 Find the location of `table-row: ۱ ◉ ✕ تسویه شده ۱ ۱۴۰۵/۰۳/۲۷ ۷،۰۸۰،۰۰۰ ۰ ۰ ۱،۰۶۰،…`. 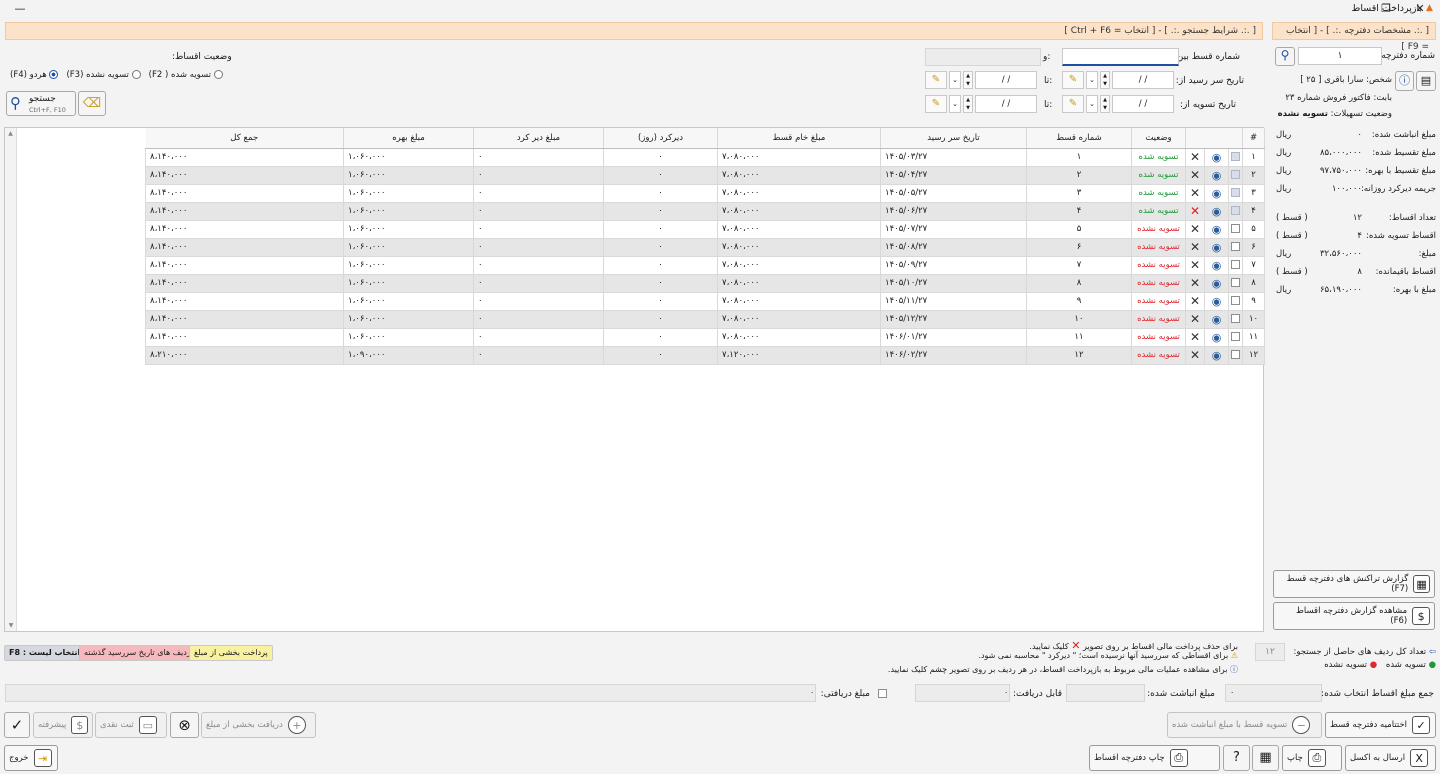

table-row: ۱ ◉ ✕ تسویه شده ۱ ۱۴۰۵/۰۳/۲۷ ۷،۰۸۰،۰۰۰ ۰ ۰ ۱،۰۶۰،… is located at coordinates (705, 157).